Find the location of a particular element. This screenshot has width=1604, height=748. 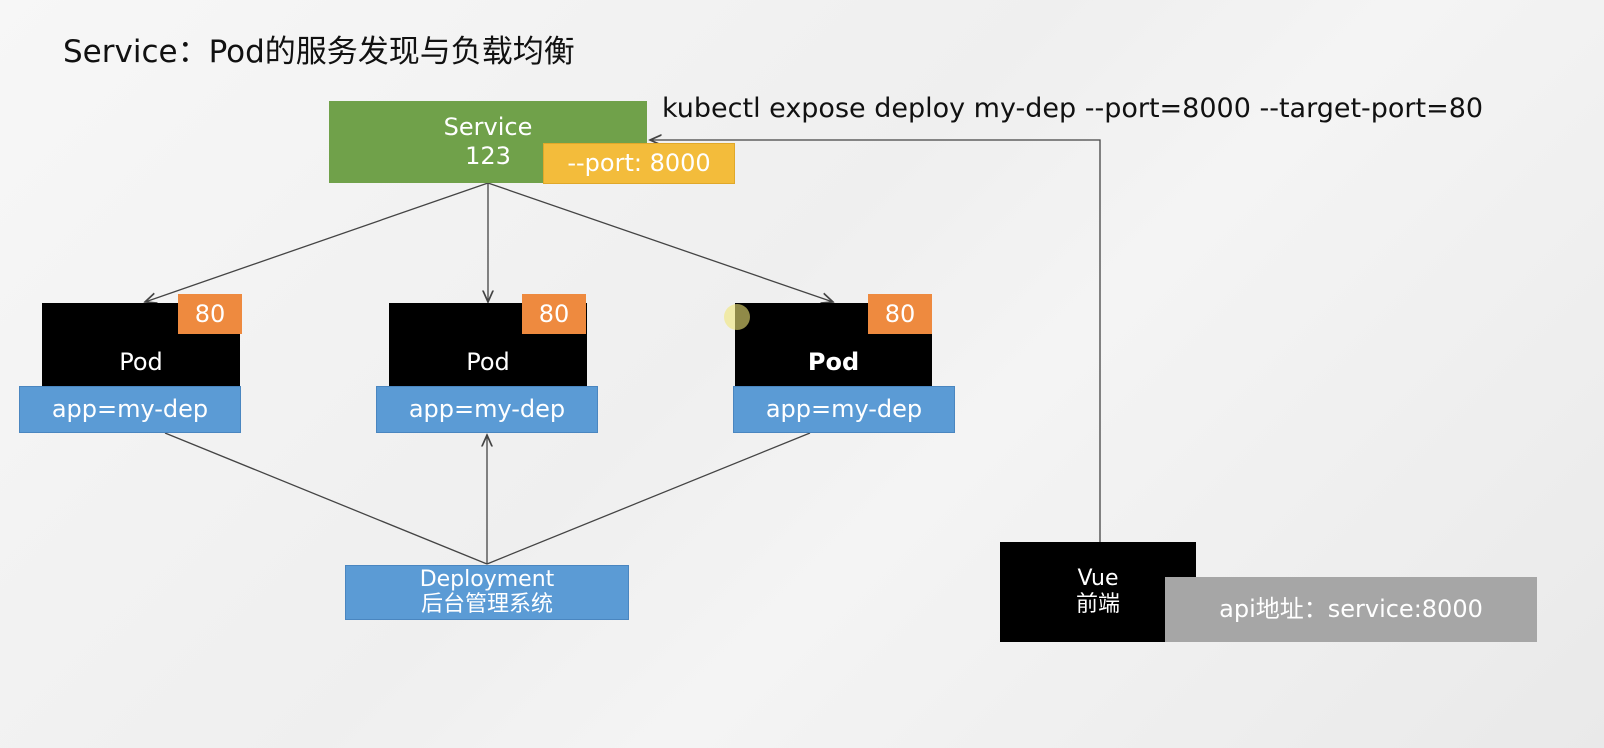

deployment-to-pod-3-line is located at coordinates (648, 498).